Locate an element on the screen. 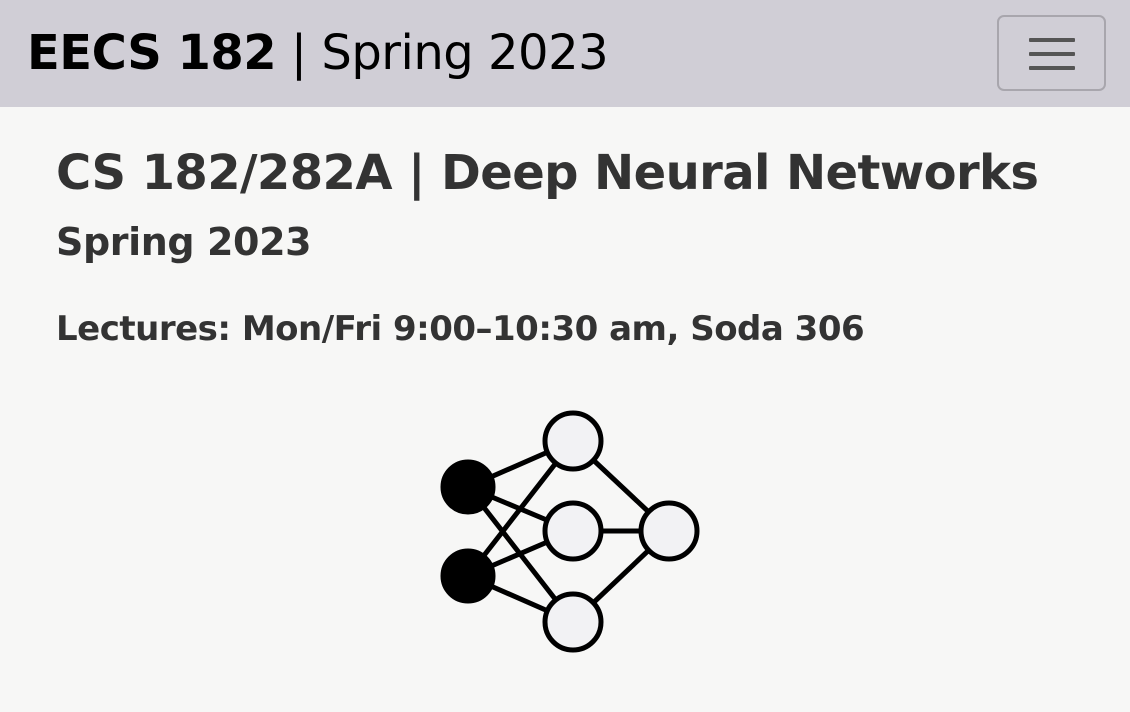  brand-course: EECS 182 is located at coordinates (152, 53).